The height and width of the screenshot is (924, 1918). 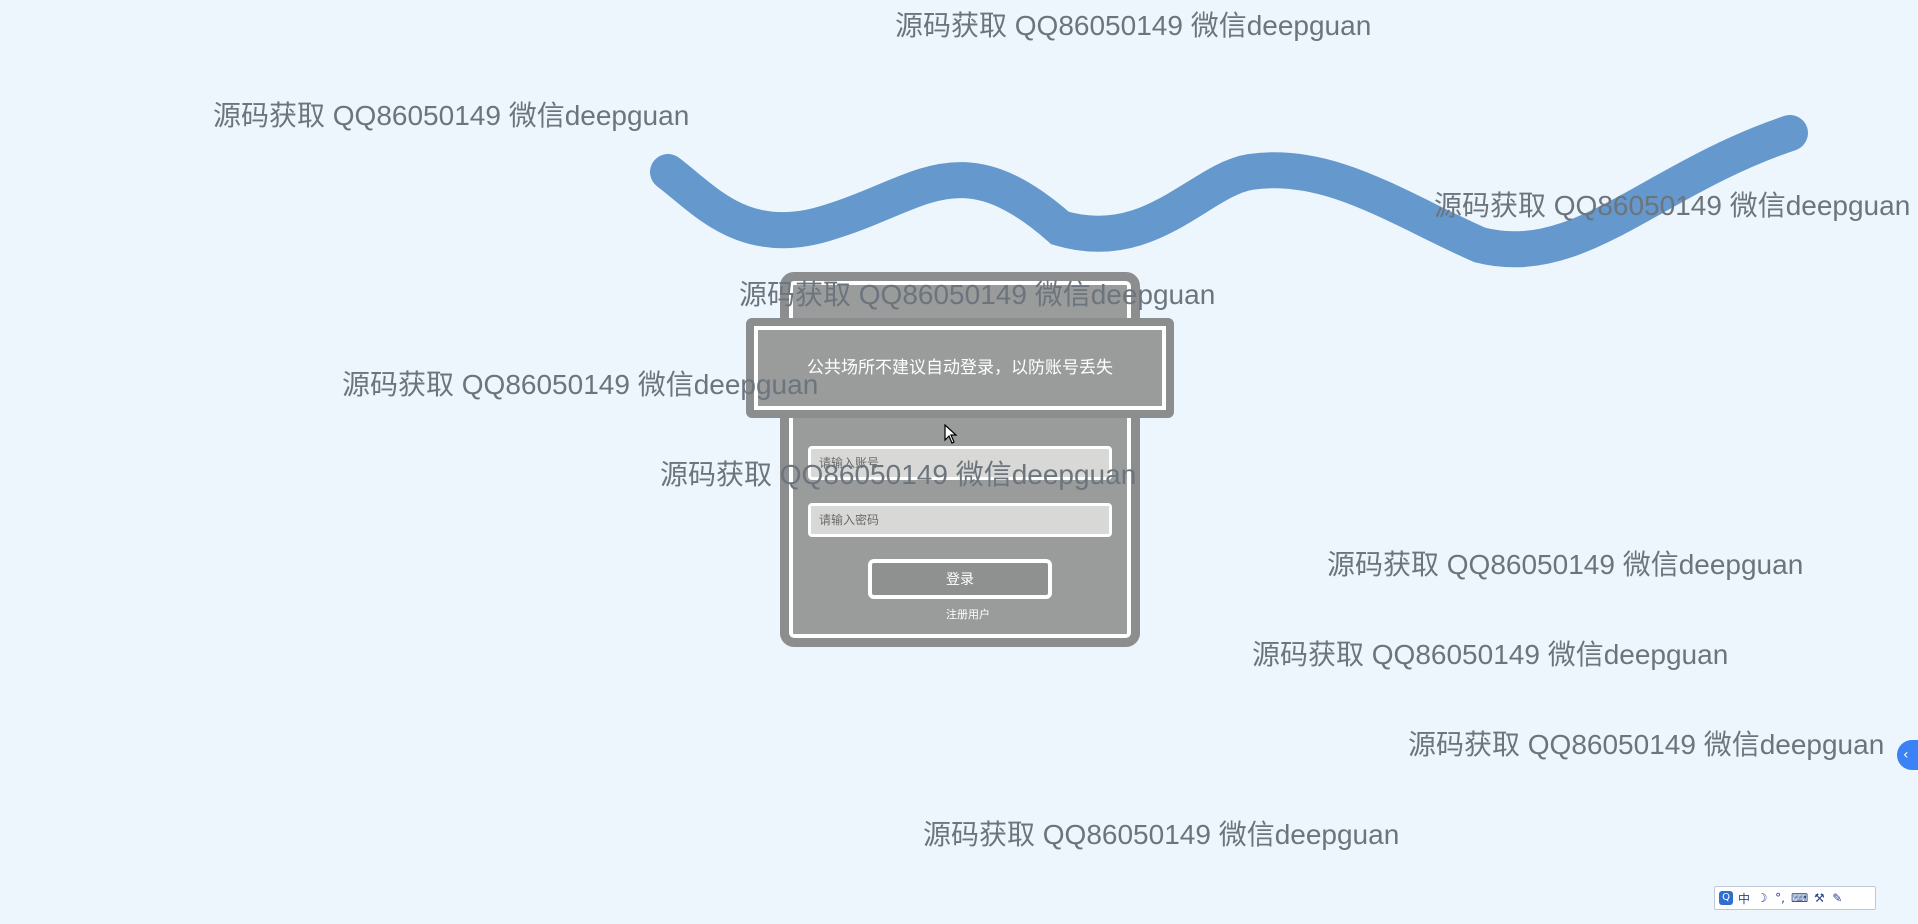 I want to click on notice-text: 公共场所不建议自动登录，以防账号丢失, so click(x=960, y=368).